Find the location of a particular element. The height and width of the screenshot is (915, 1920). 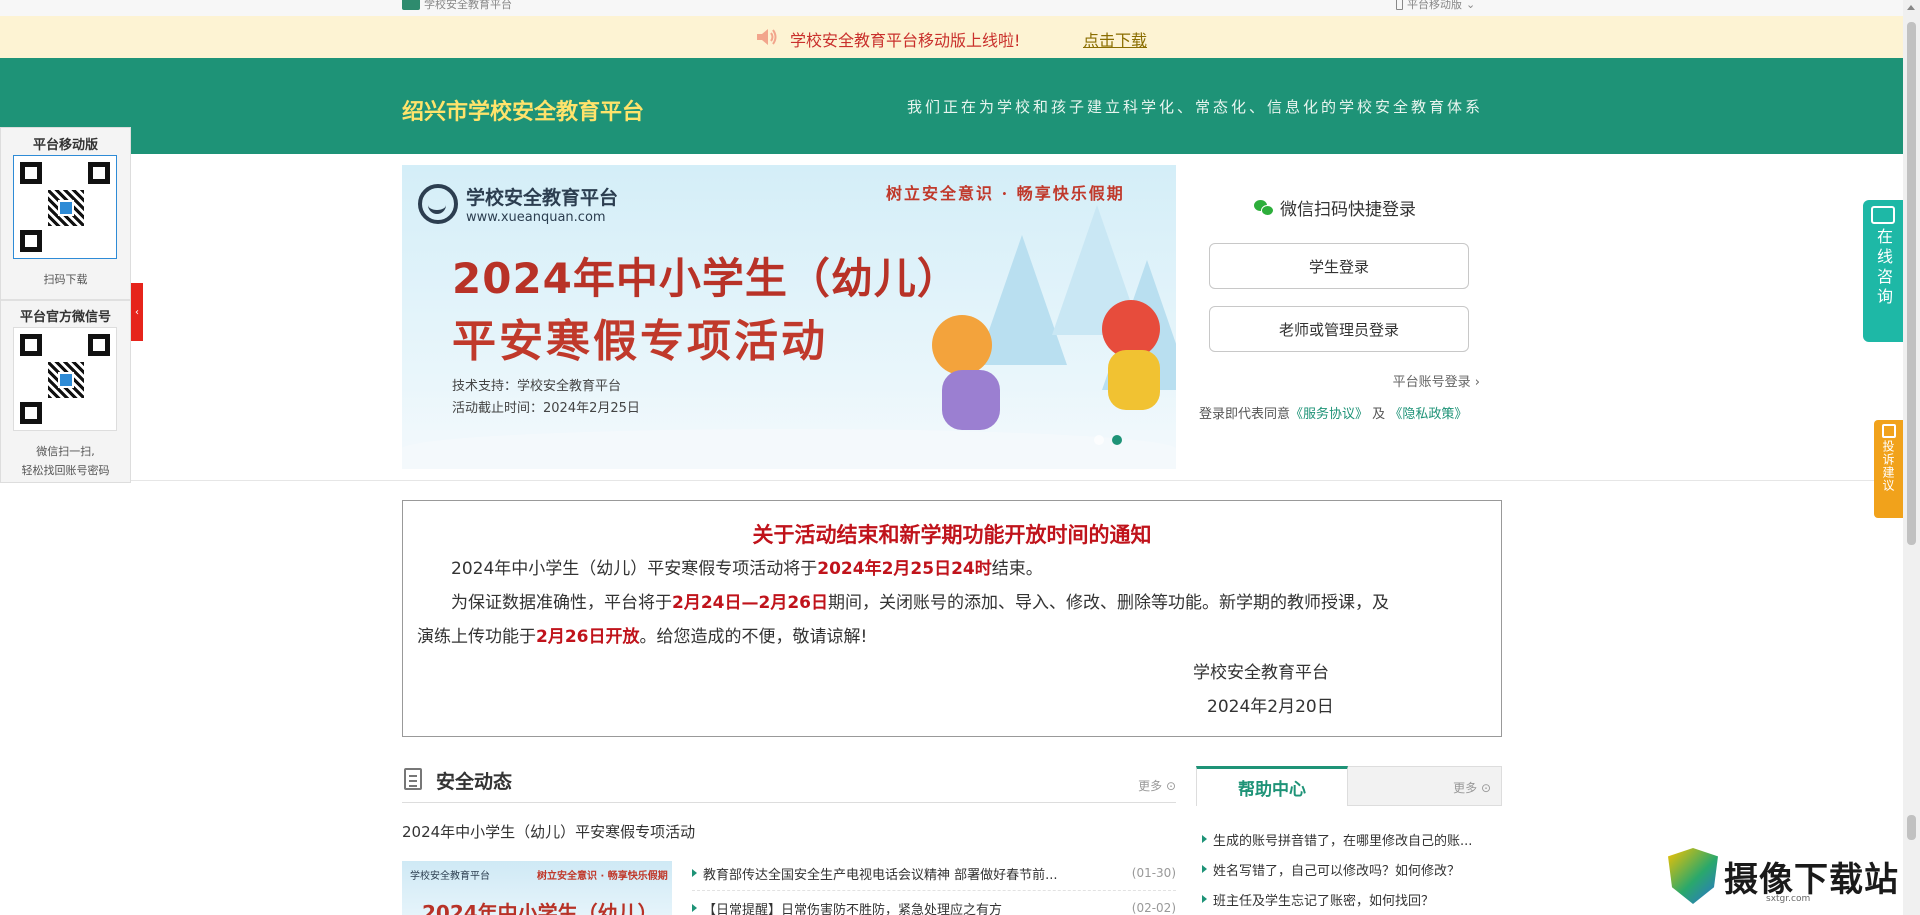

download-link: 点击下载 is located at coordinates (1115, 39).